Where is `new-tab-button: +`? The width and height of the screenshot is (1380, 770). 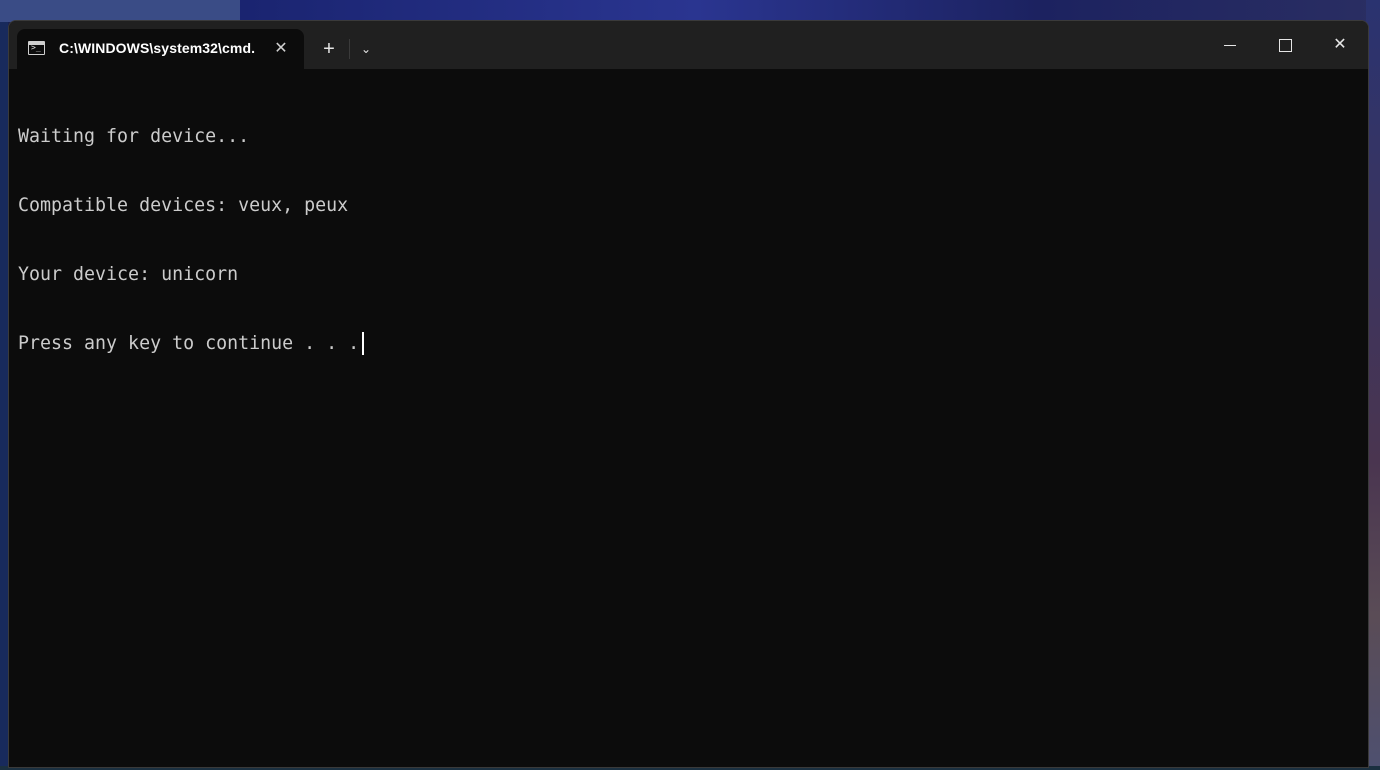
new-tab-button: + is located at coordinates (329, 49).